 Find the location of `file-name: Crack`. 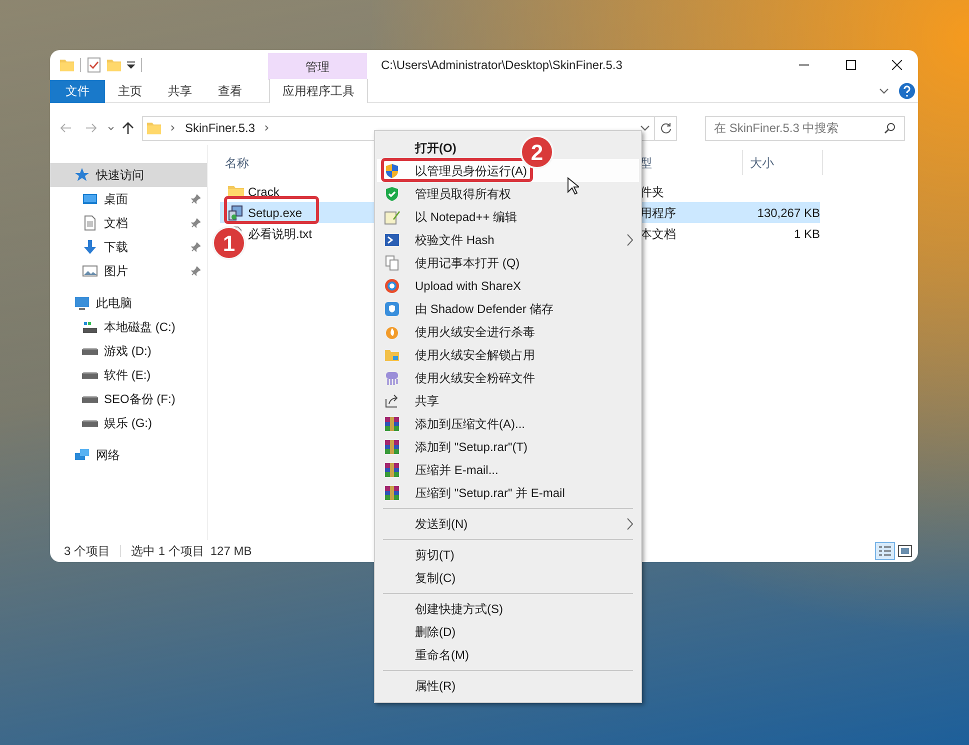

file-name: Crack is located at coordinates (264, 192).